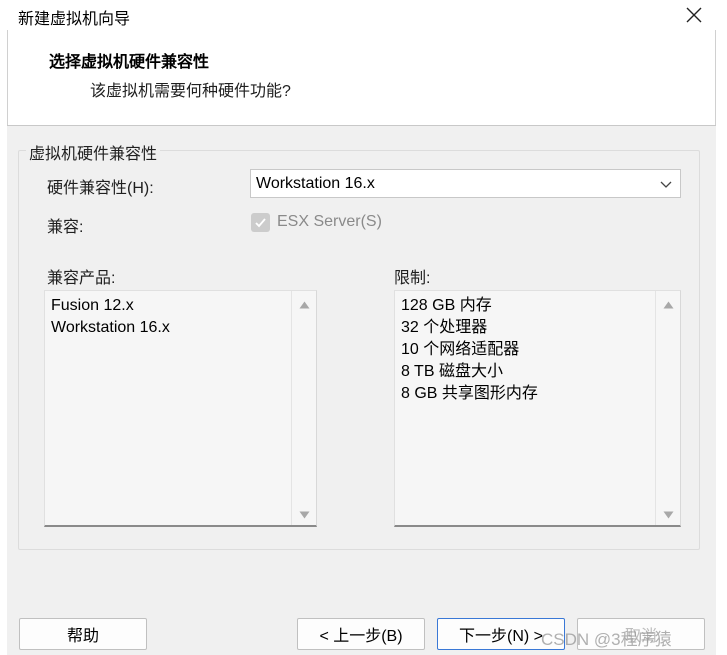 This screenshot has height=655, width=727. I want to click on products-items: Fusion 12.x Workstation 16.x, so click(110, 317).